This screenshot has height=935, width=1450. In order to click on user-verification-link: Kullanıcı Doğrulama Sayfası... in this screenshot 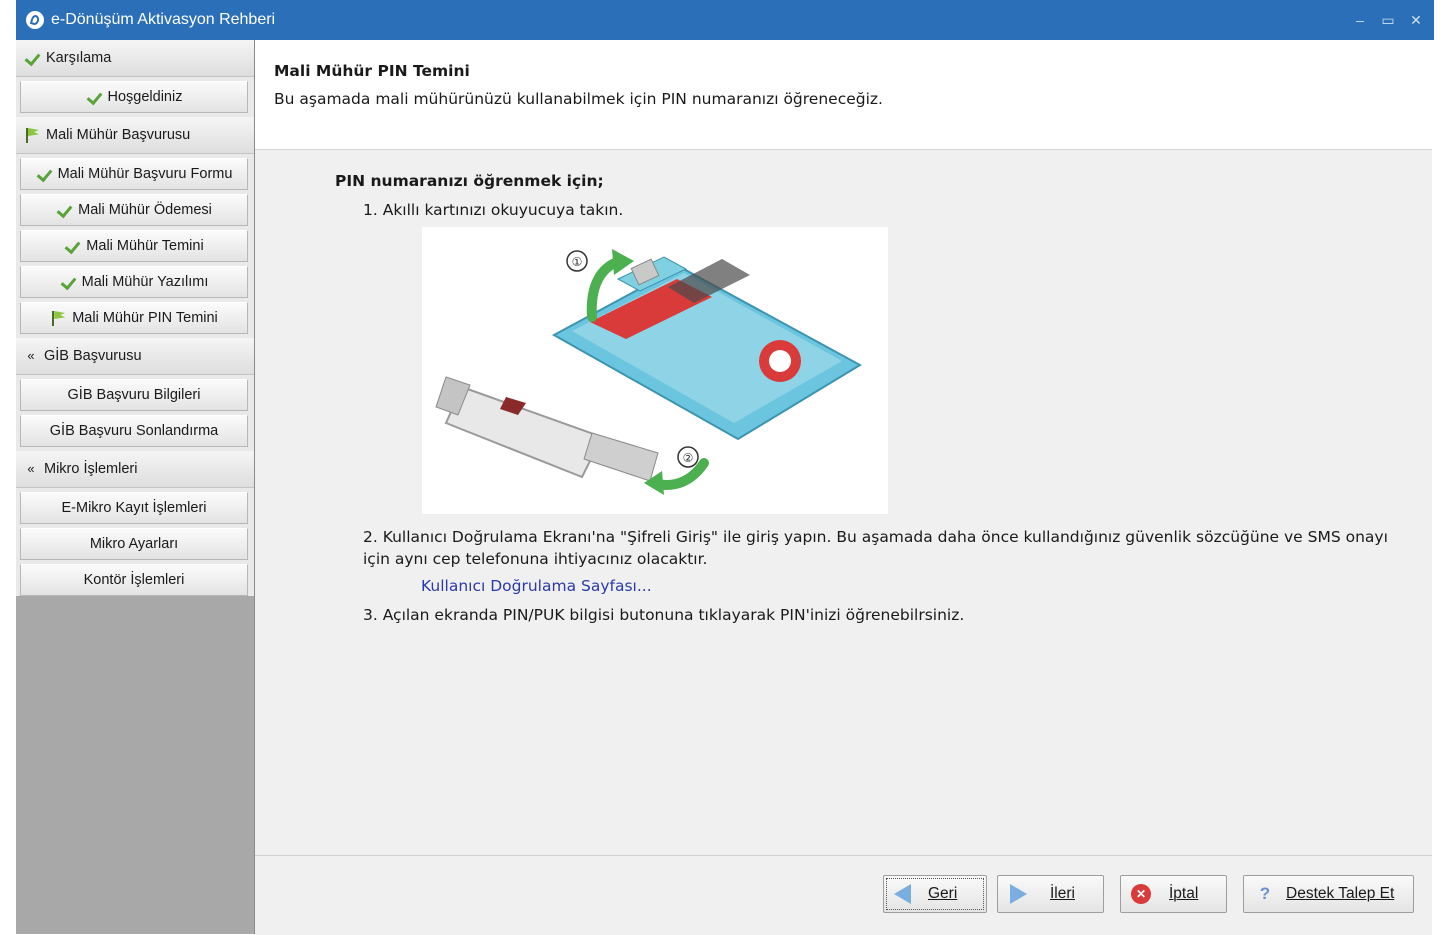, I will do `click(536, 586)`.